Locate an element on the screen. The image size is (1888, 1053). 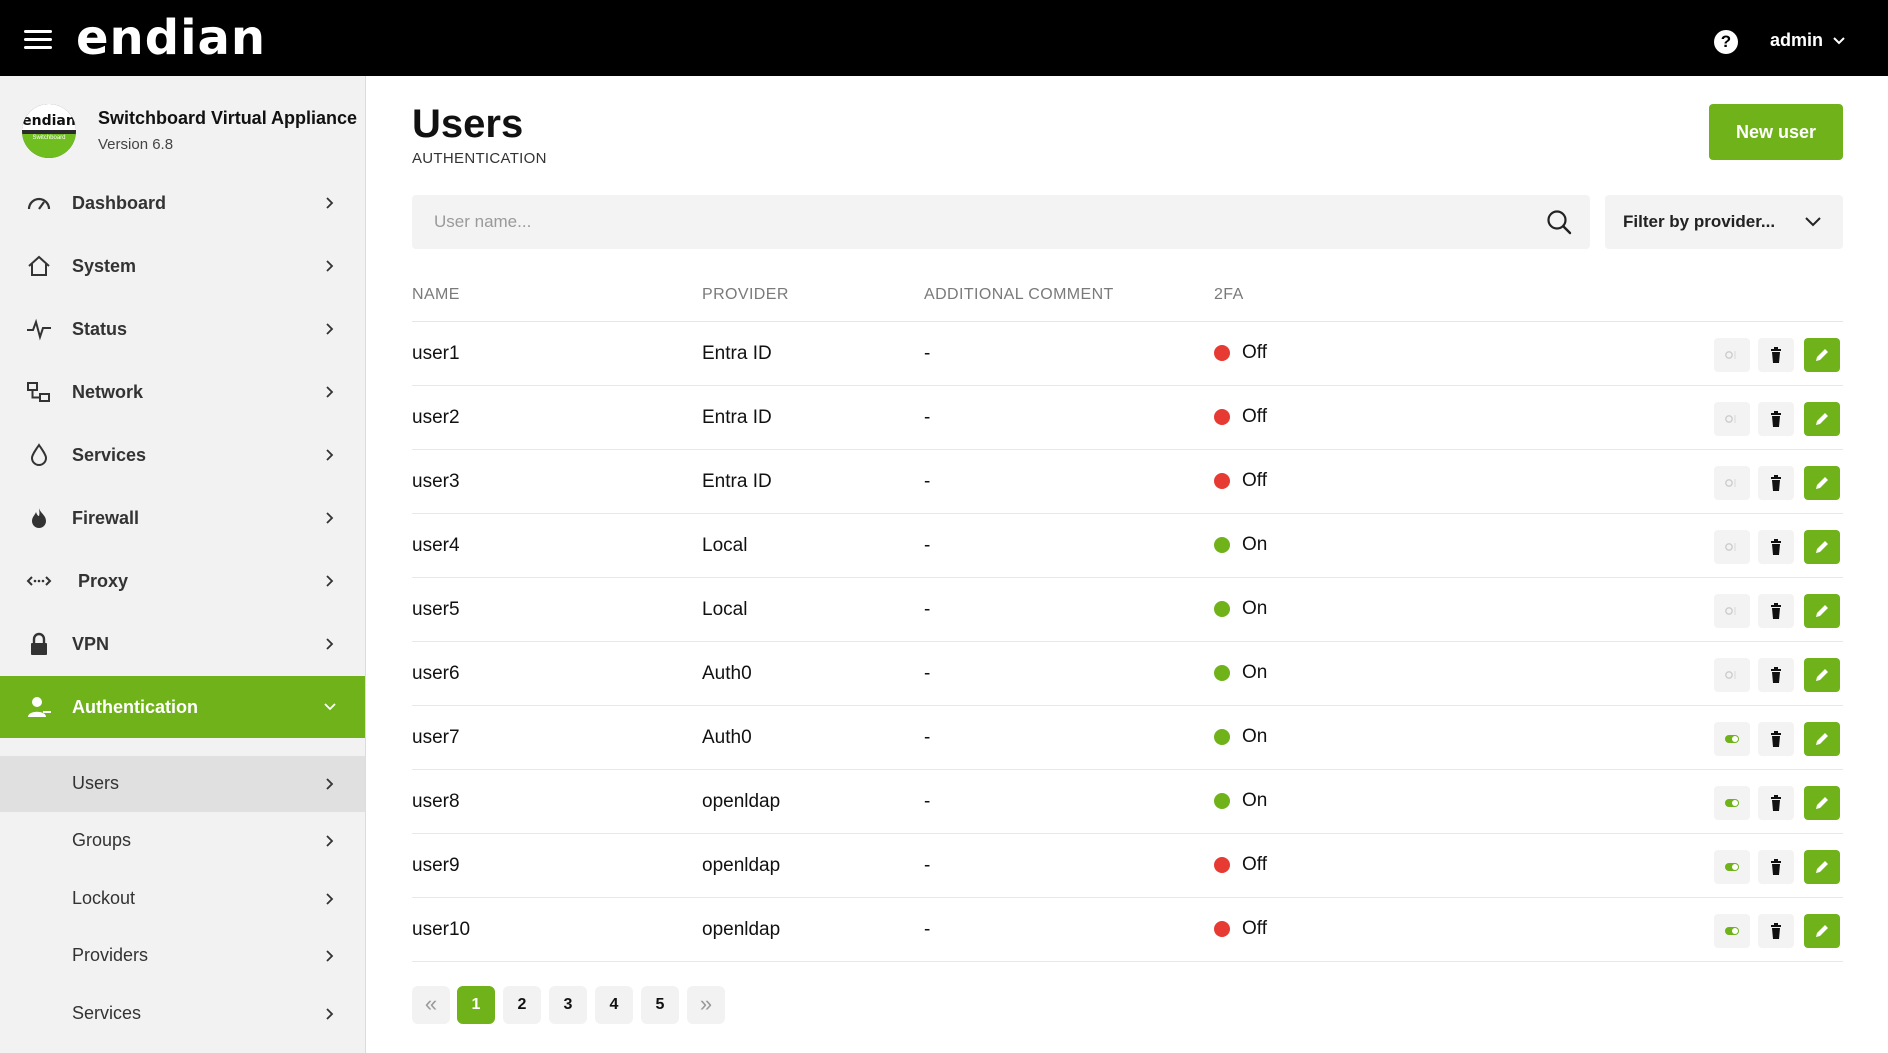
provider-cell: Local is located at coordinates (725, 545).